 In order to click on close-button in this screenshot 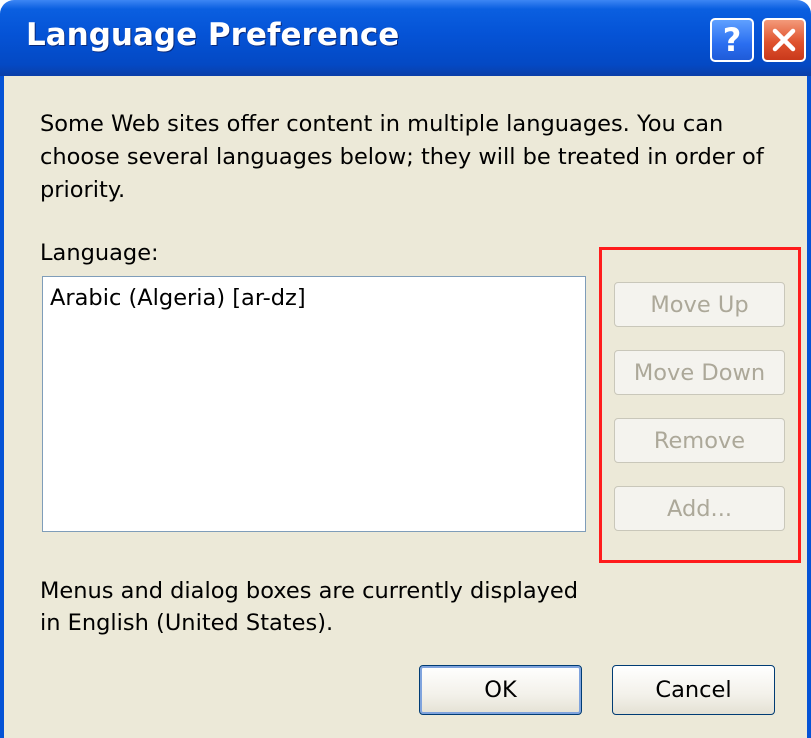, I will do `click(784, 40)`.